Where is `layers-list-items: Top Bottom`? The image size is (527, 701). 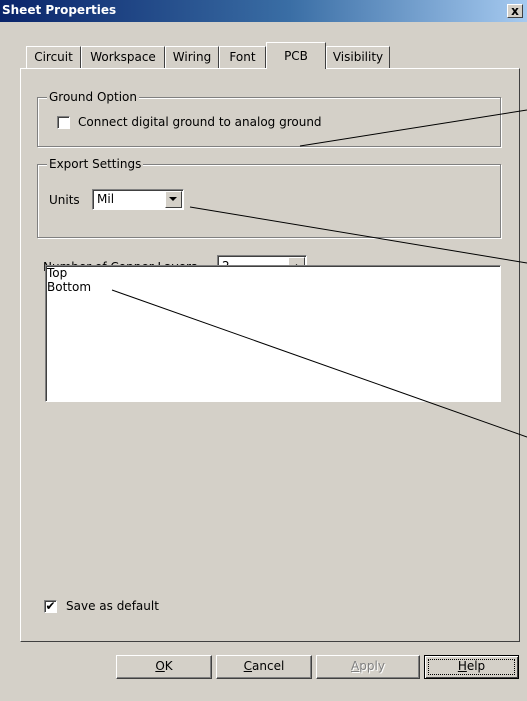
layers-list-items: Top Bottom is located at coordinates (69, 280).